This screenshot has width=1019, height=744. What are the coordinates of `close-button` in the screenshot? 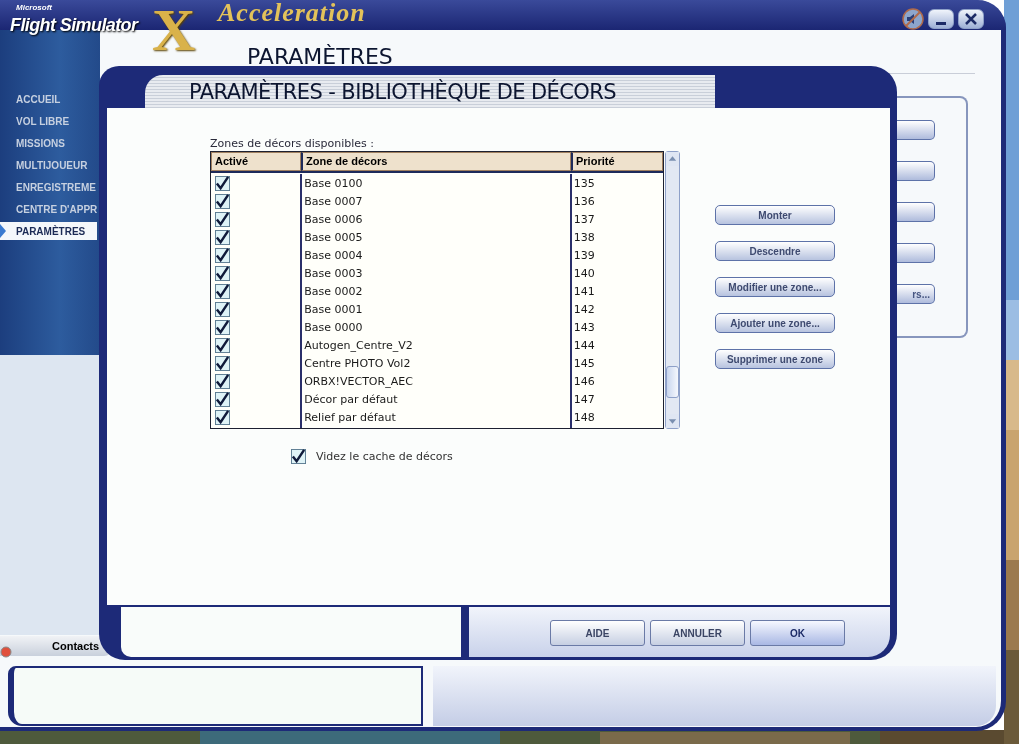 It's located at (971, 19).